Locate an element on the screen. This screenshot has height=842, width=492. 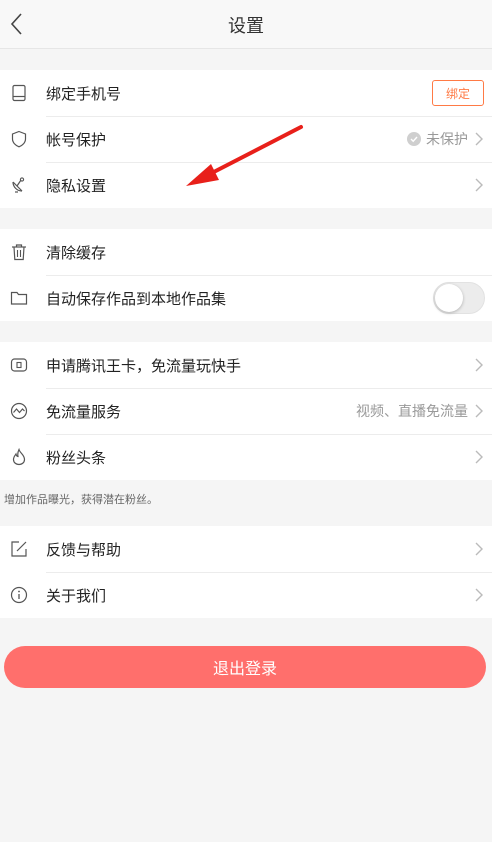
wave-icon is located at coordinates (19, 411).